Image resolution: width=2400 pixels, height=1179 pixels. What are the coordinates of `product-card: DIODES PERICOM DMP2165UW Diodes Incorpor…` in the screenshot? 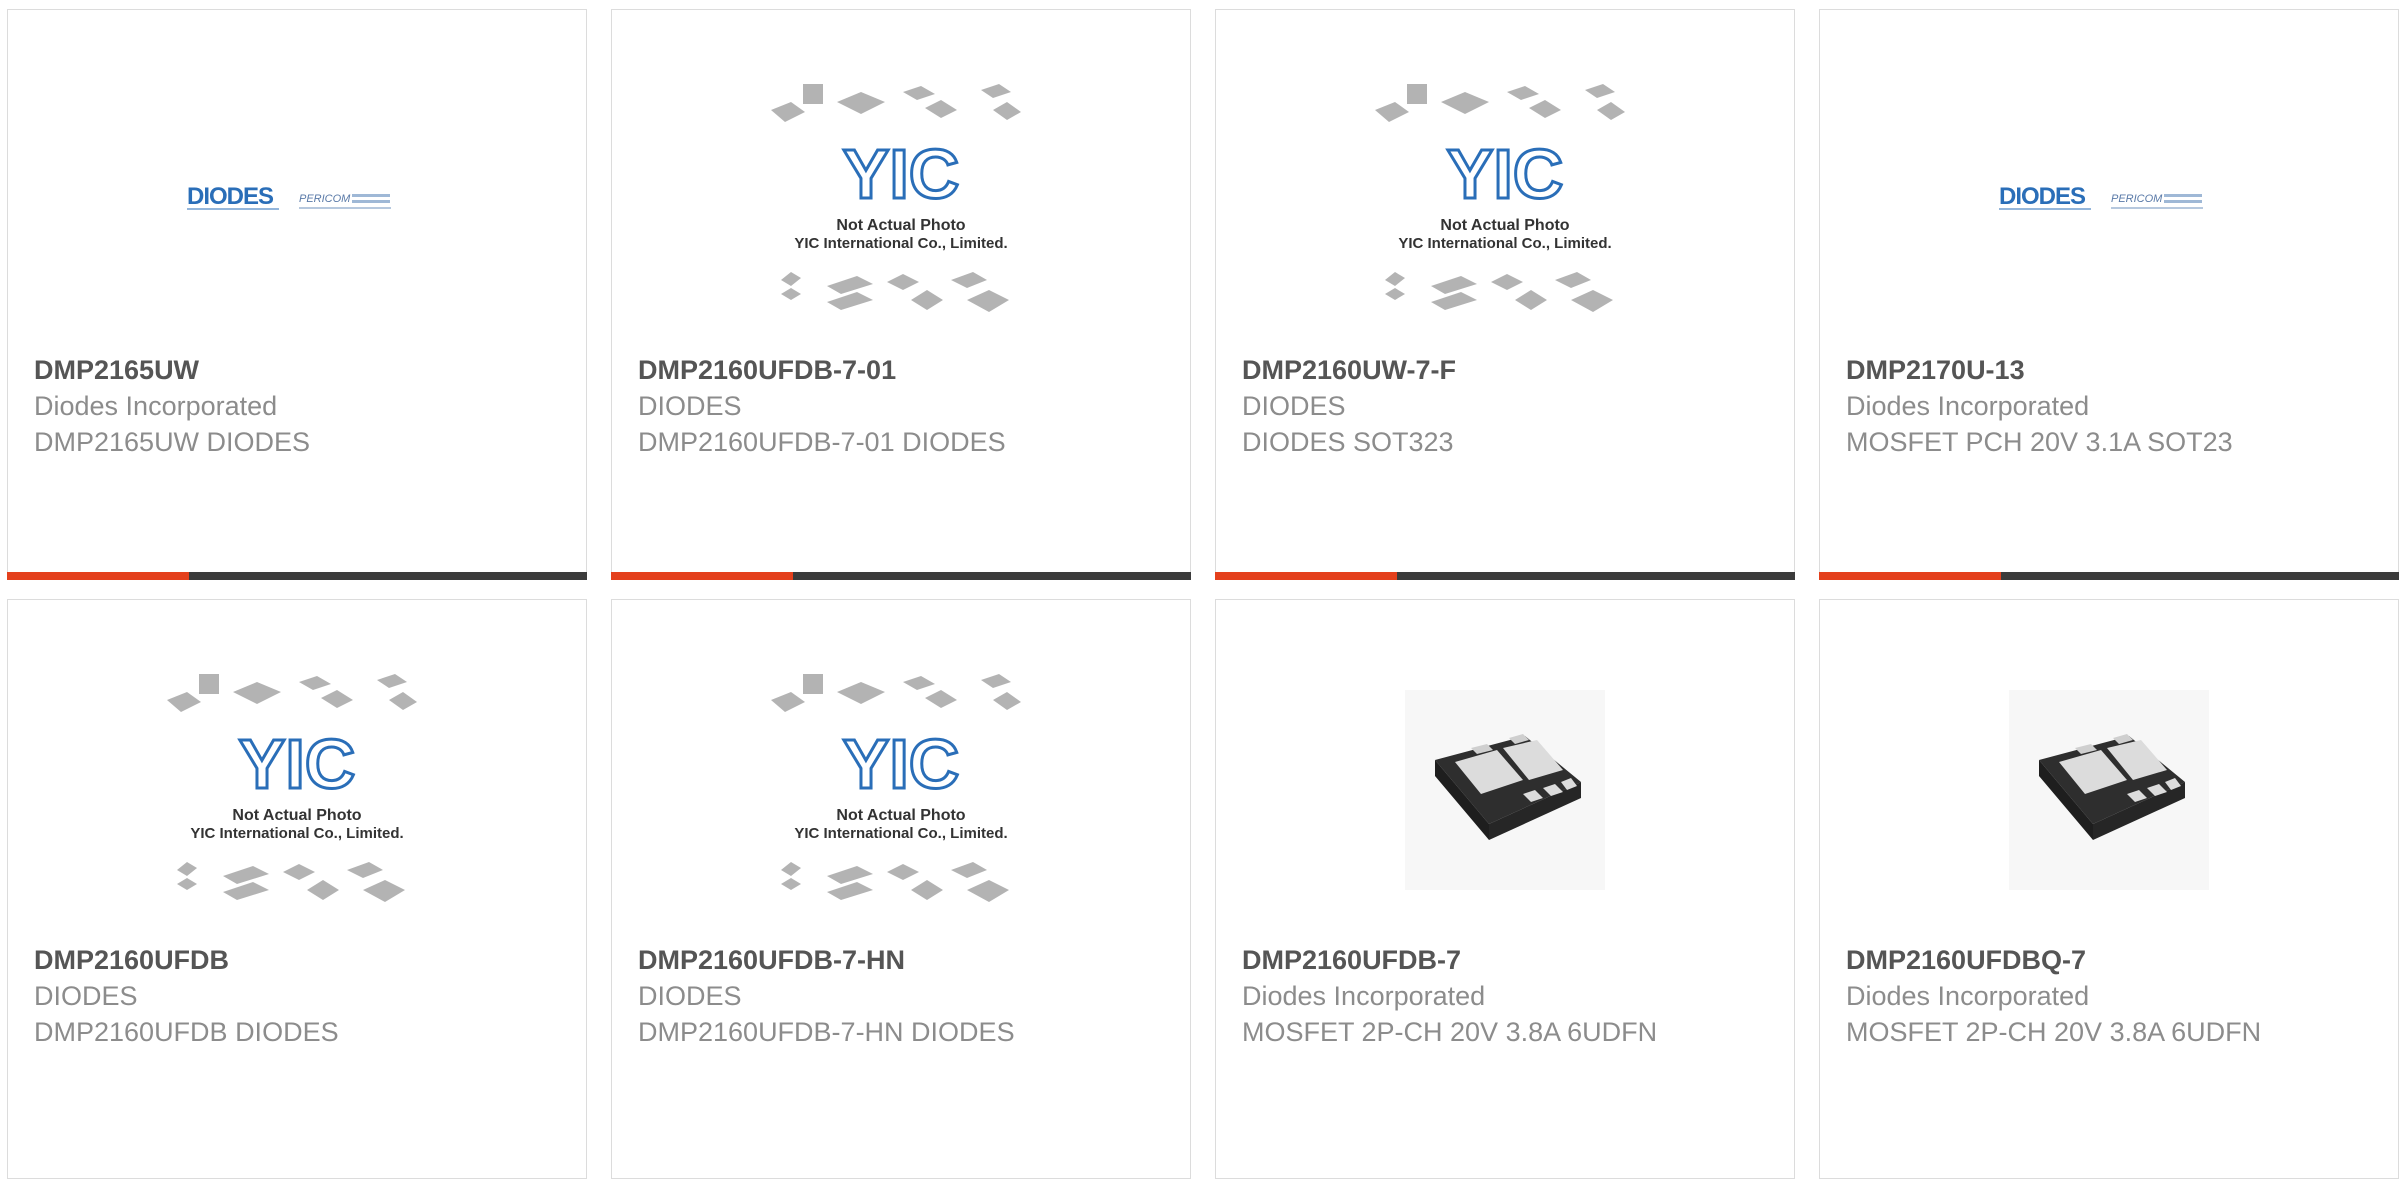 It's located at (297, 294).